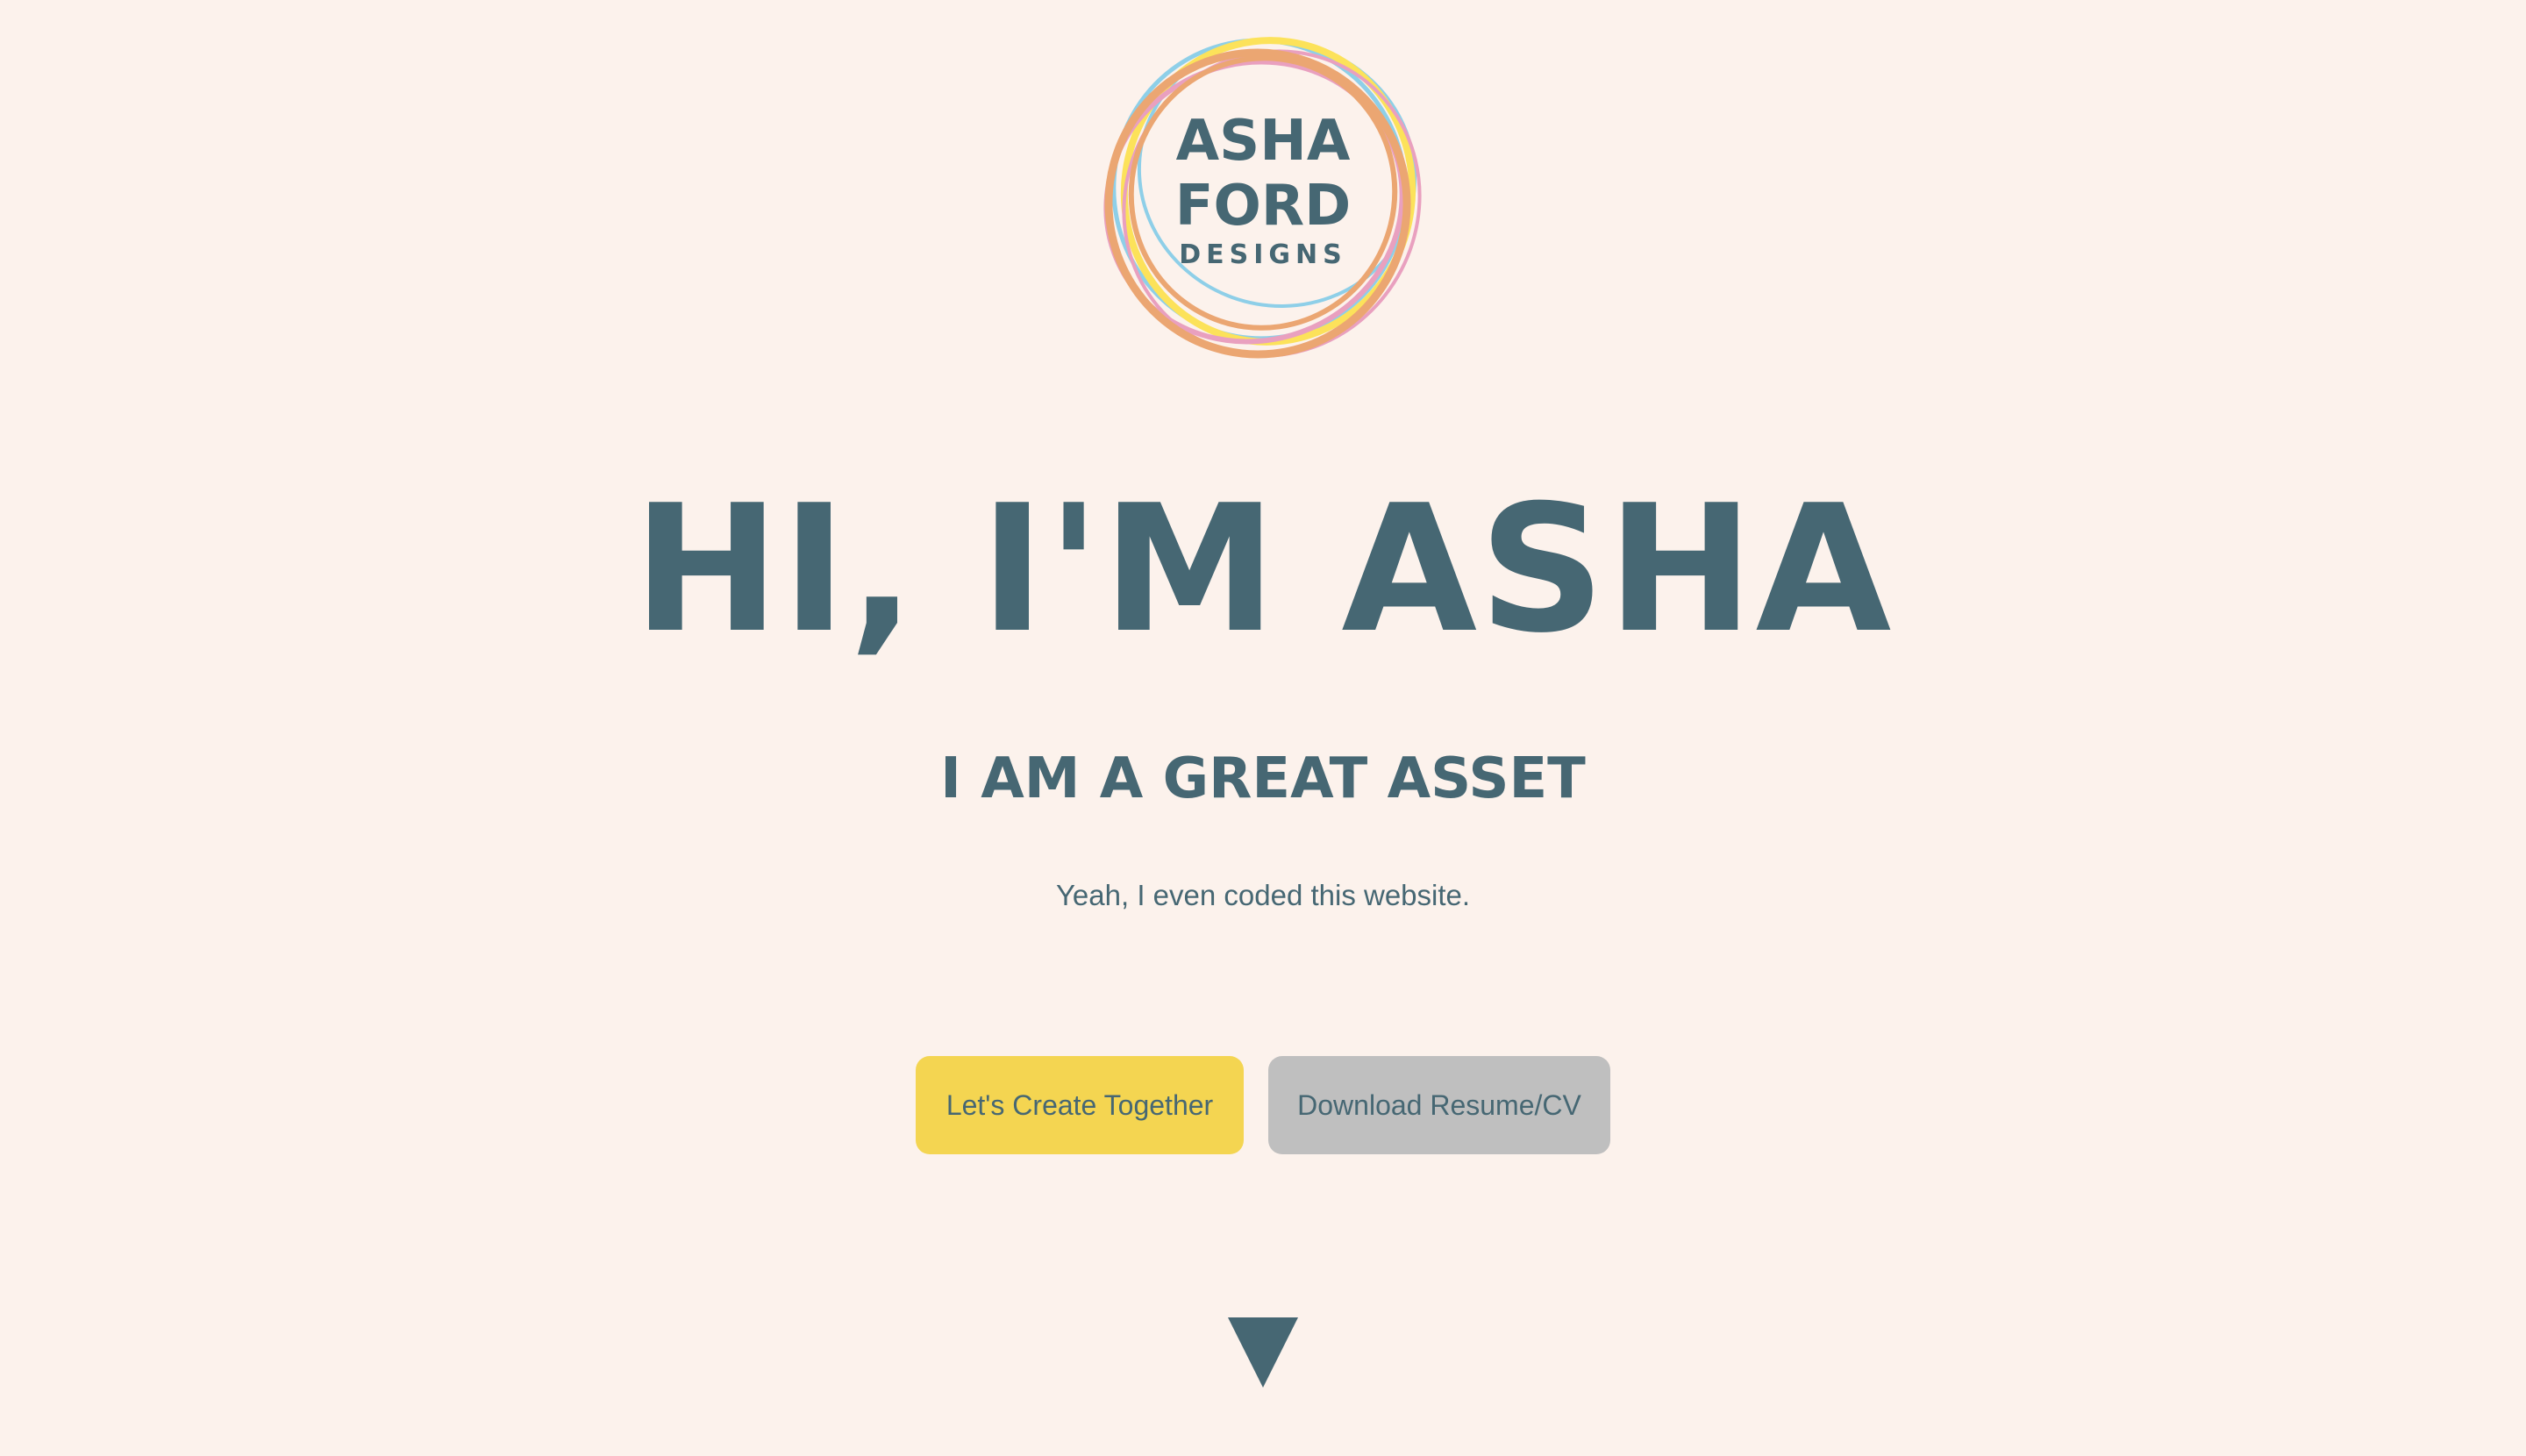 The width and height of the screenshot is (2526, 1456). Describe the element at coordinates (1263, 778) in the screenshot. I see `hero-subtitle: I AM A GREAT ASSET` at that location.